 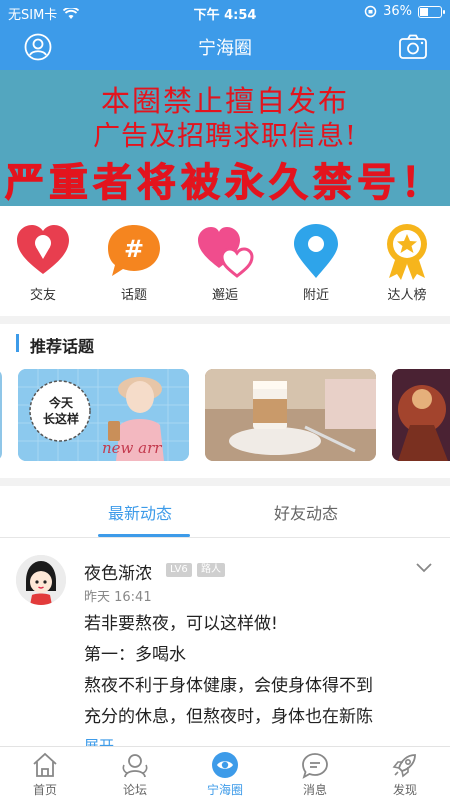 I want to click on bottom-nav-label: 宁海圈, so click(x=224, y=790).